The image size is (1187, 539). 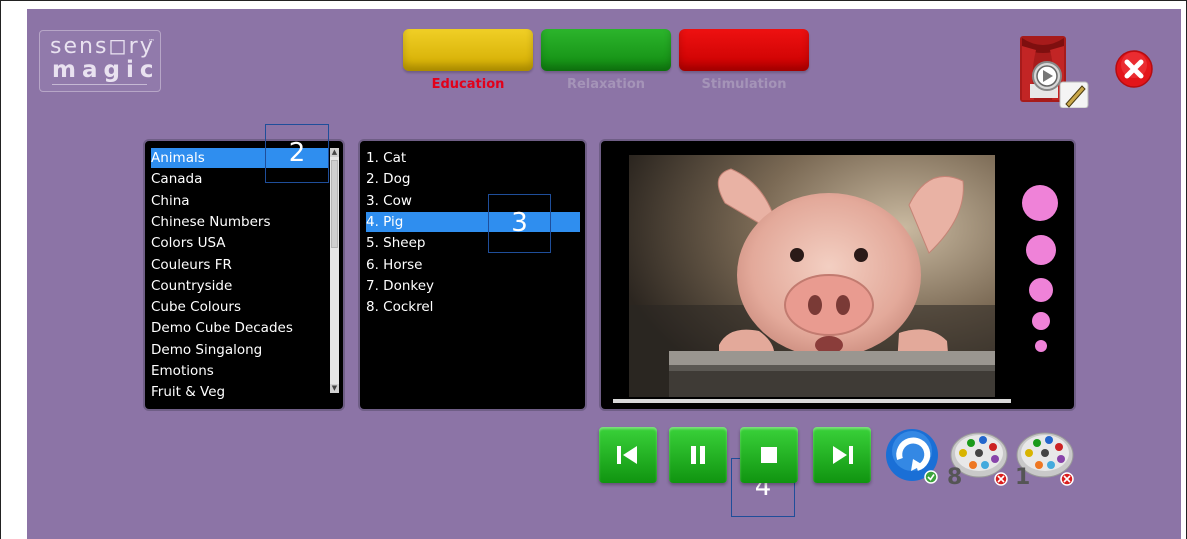 I want to click on track-list-item: 2. Dog, so click(x=473, y=179).